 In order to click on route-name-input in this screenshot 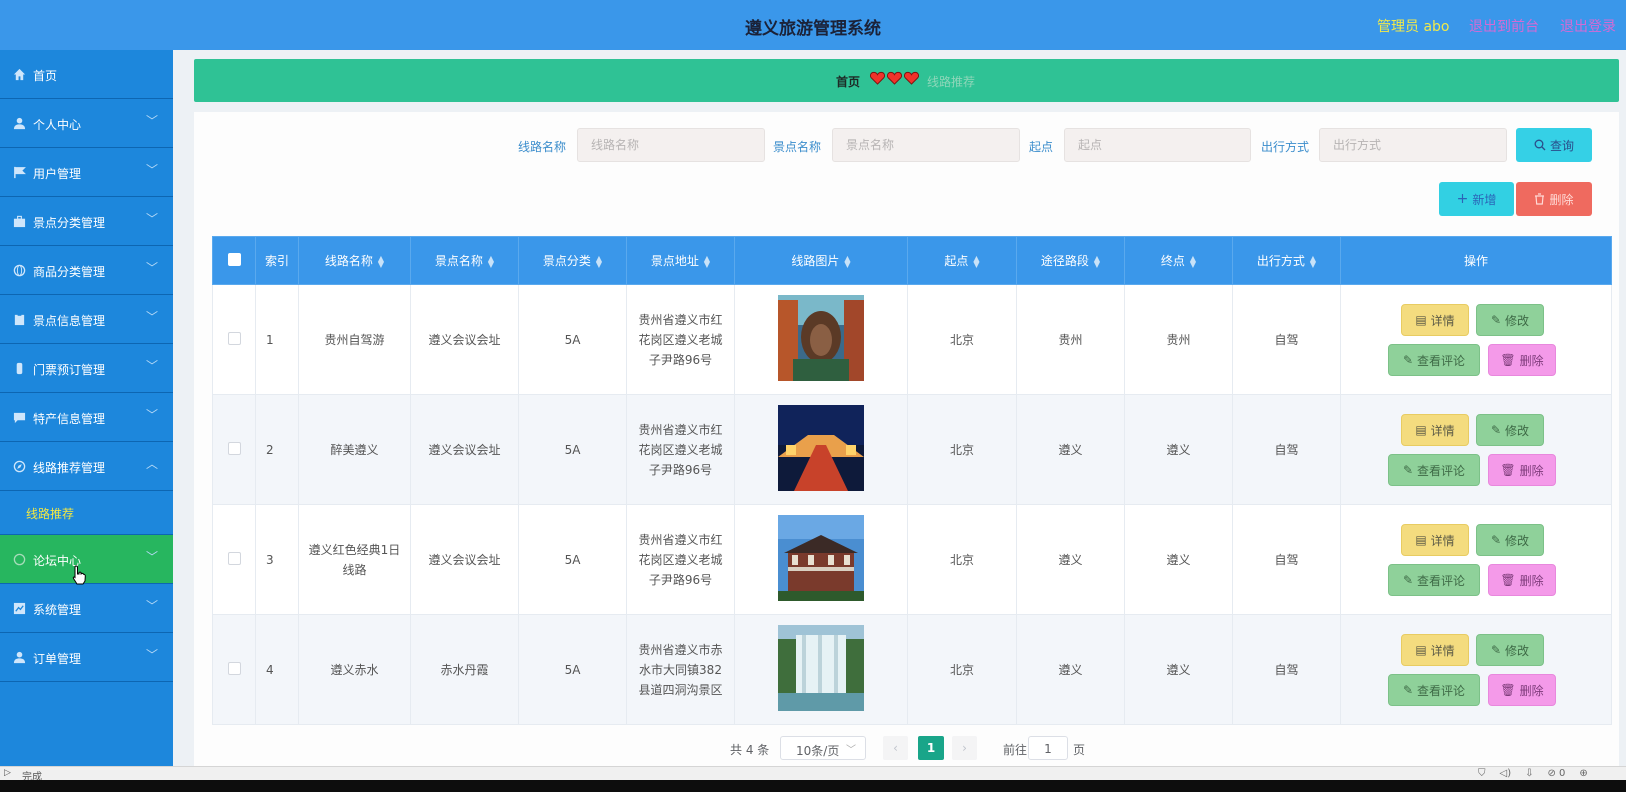, I will do `click(671, 145)`.